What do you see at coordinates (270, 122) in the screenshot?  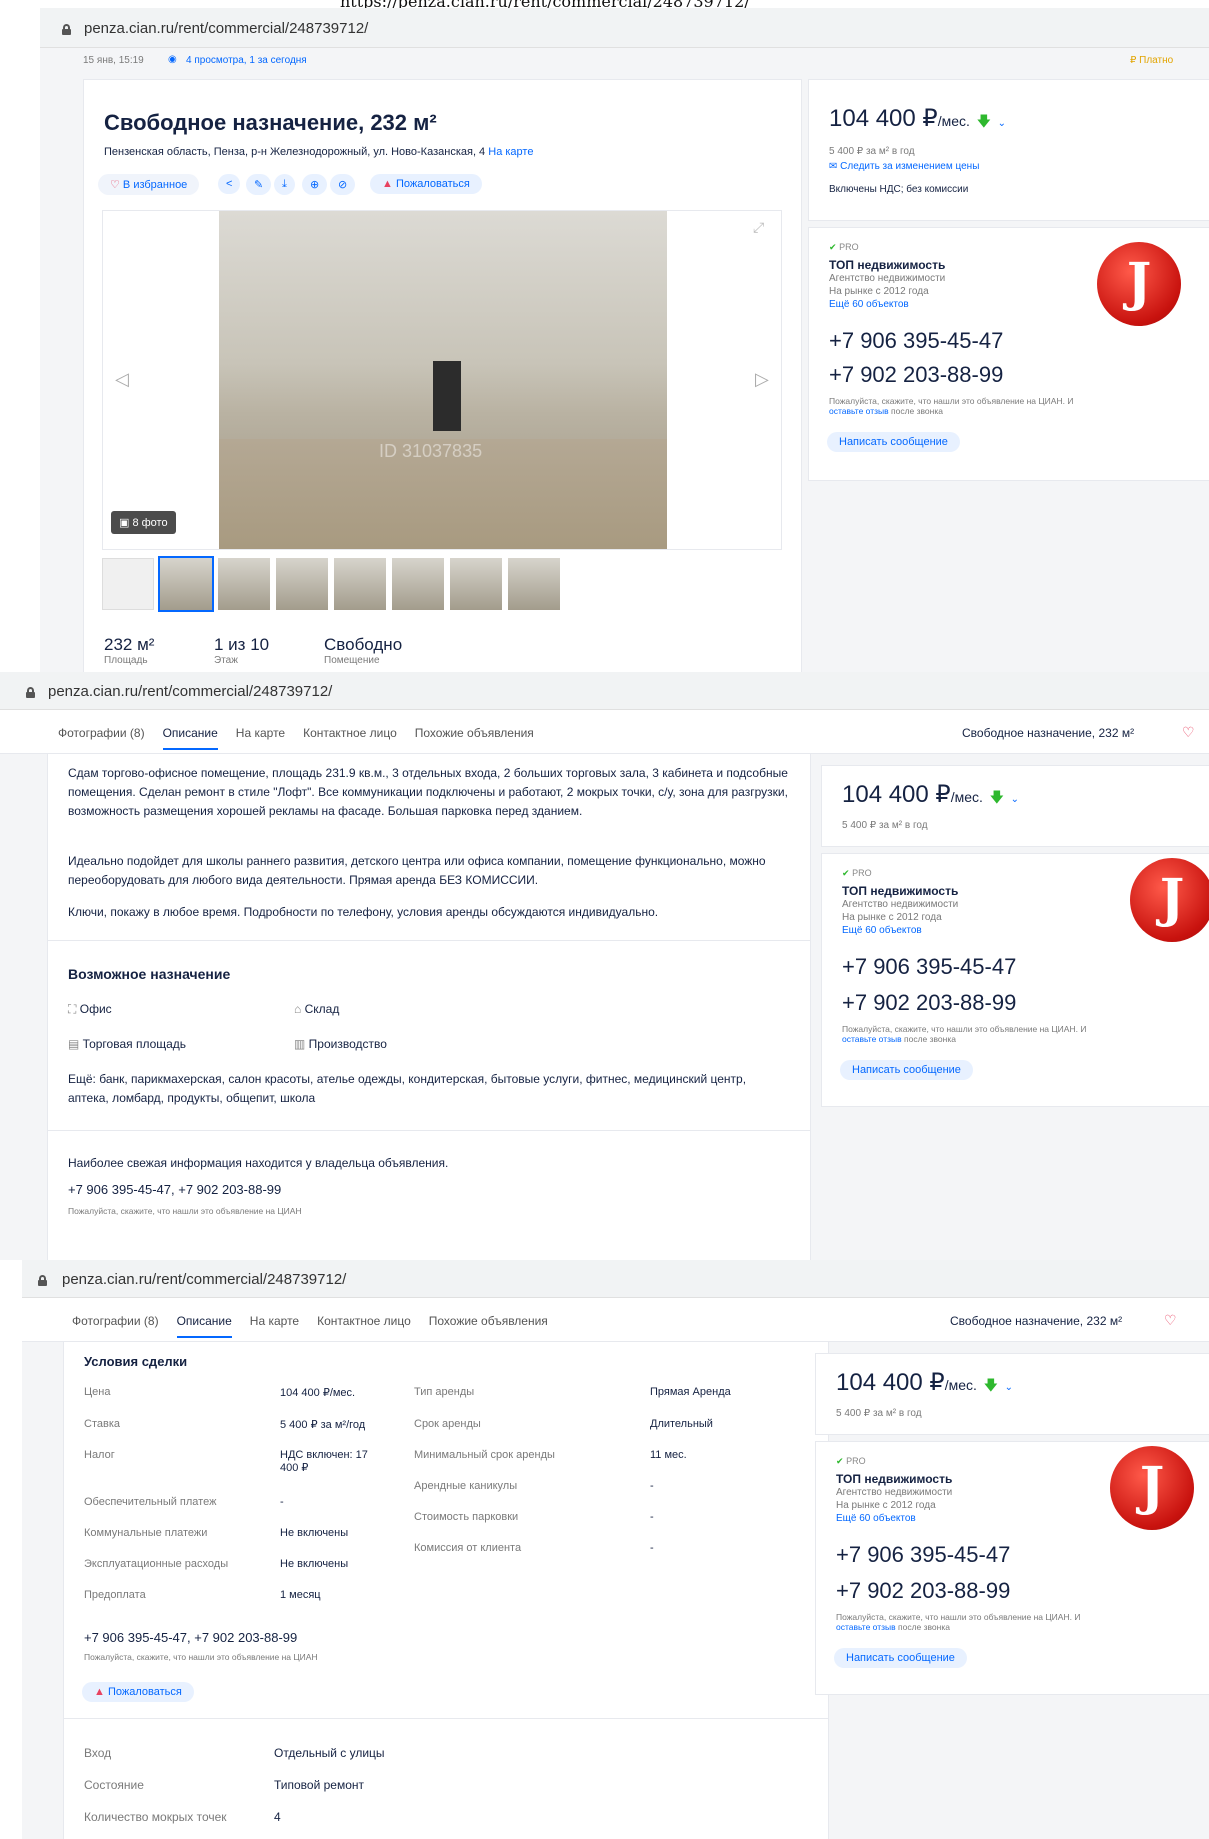 I see `page-title: Свободное назначение, 232 м²` at bounding box center [270, 122].